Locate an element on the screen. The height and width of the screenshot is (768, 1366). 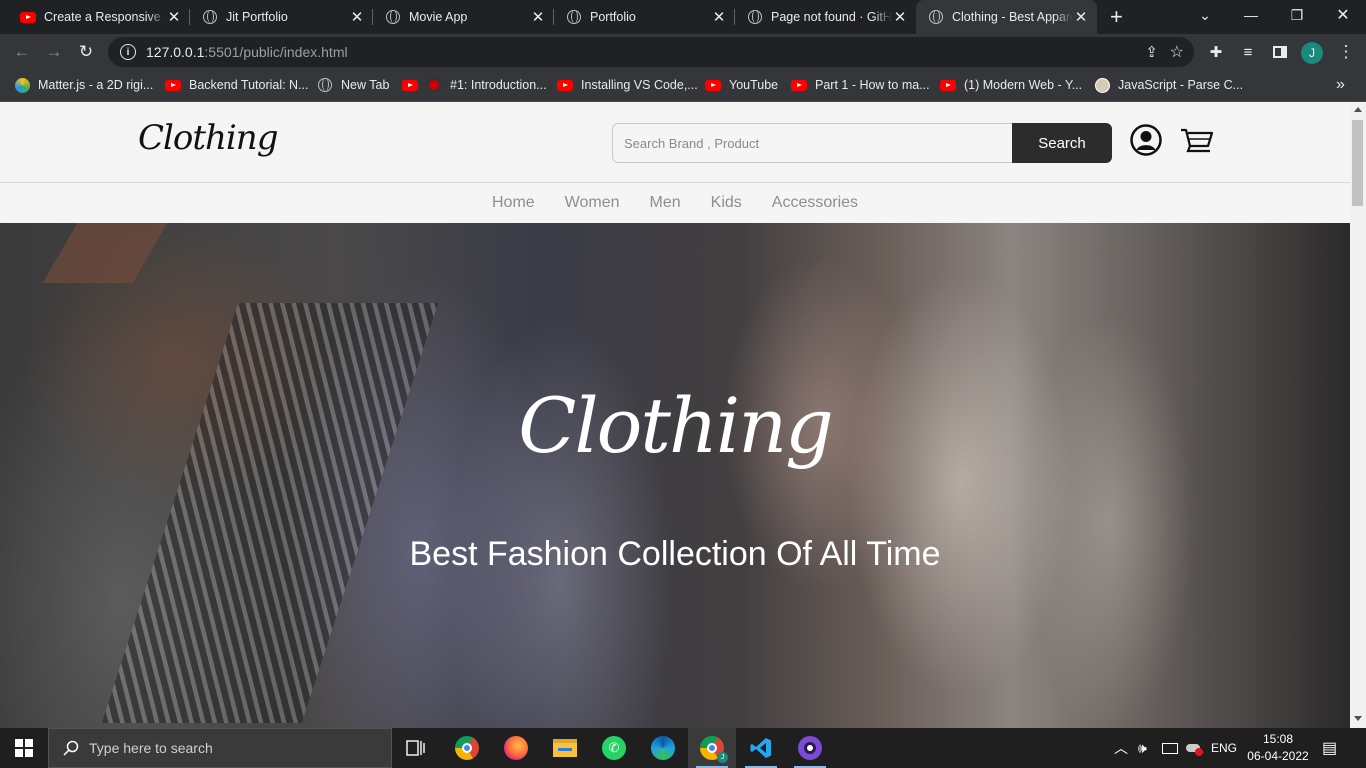
hero-background-hanger is located at coordinates (105, 253).